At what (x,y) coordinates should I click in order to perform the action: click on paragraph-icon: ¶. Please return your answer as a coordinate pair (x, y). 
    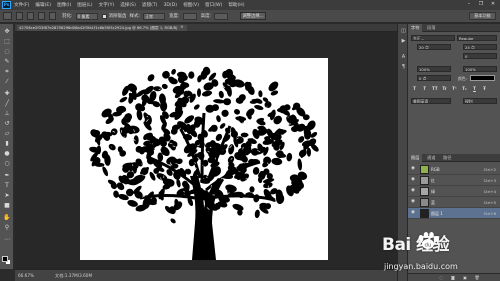
    Looking at the image, I should click on (403, 67).